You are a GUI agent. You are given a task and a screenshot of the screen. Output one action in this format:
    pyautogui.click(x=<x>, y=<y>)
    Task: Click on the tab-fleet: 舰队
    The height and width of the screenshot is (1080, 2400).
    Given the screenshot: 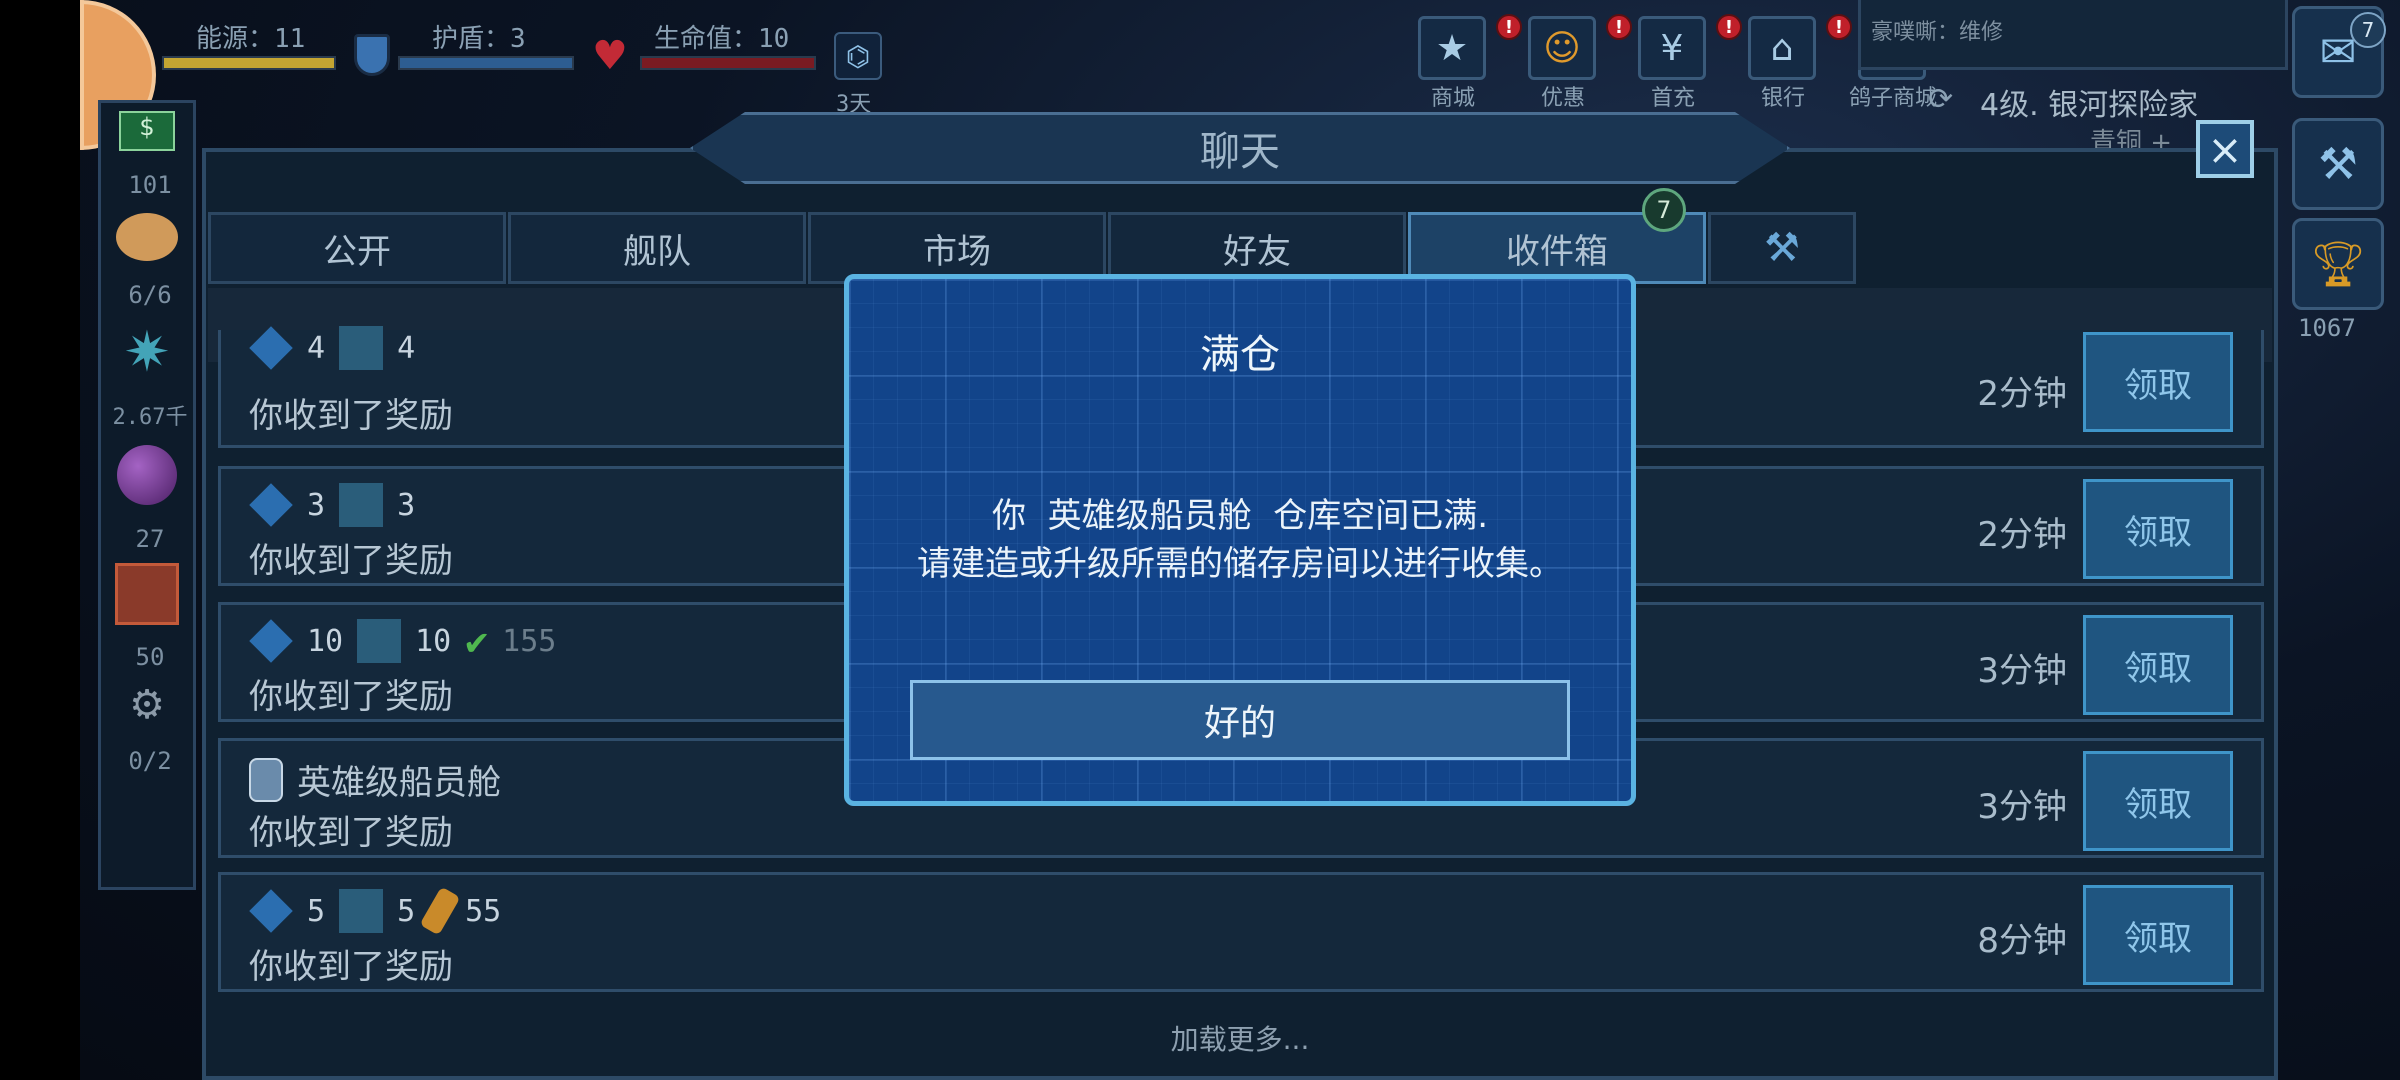 What is the action you would take?
    pyautogui.click(x=657, y=248)
    